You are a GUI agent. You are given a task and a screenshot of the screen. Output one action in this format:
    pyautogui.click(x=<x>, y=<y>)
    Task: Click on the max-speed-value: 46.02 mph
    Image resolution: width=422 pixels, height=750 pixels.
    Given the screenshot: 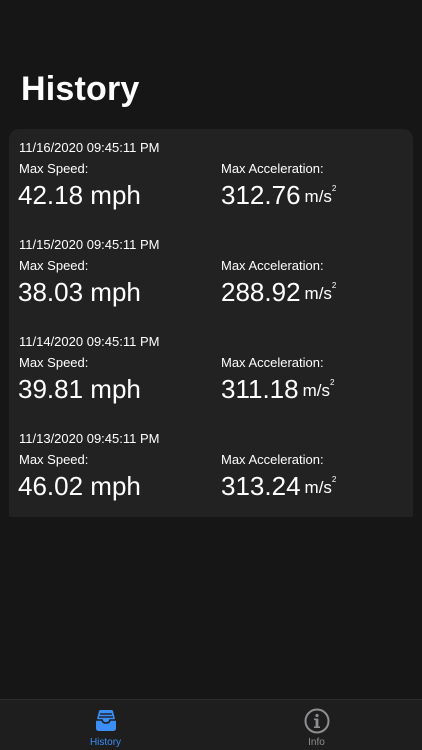 What is the action you would take?
    pyautogui.click(x=79, y=486)
    